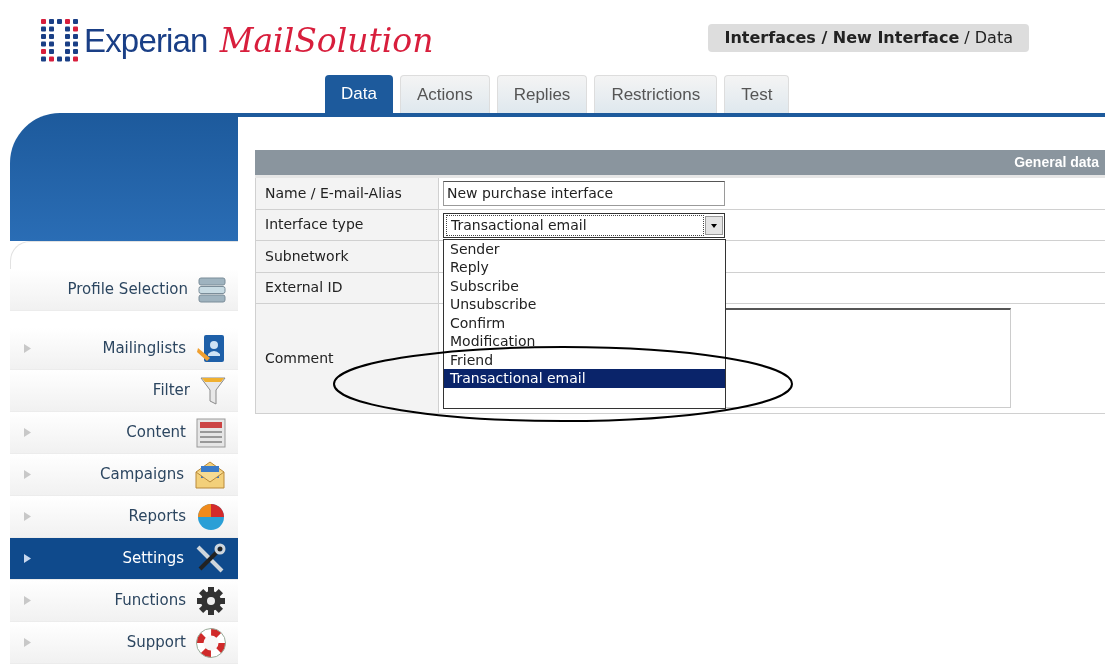 This screenshot has height=672, width=1105. What do you see at coordinates (150, 600) in the screenshot?
I see `sidebar-item-label: Functions` at bounding box center [150, 600].